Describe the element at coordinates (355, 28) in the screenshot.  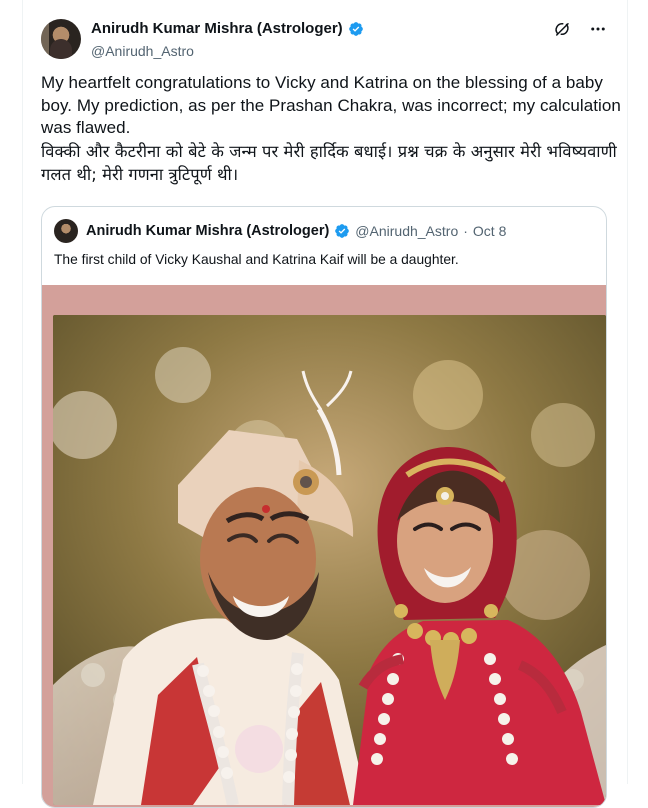
I see `verified-badge-icon` at that location.